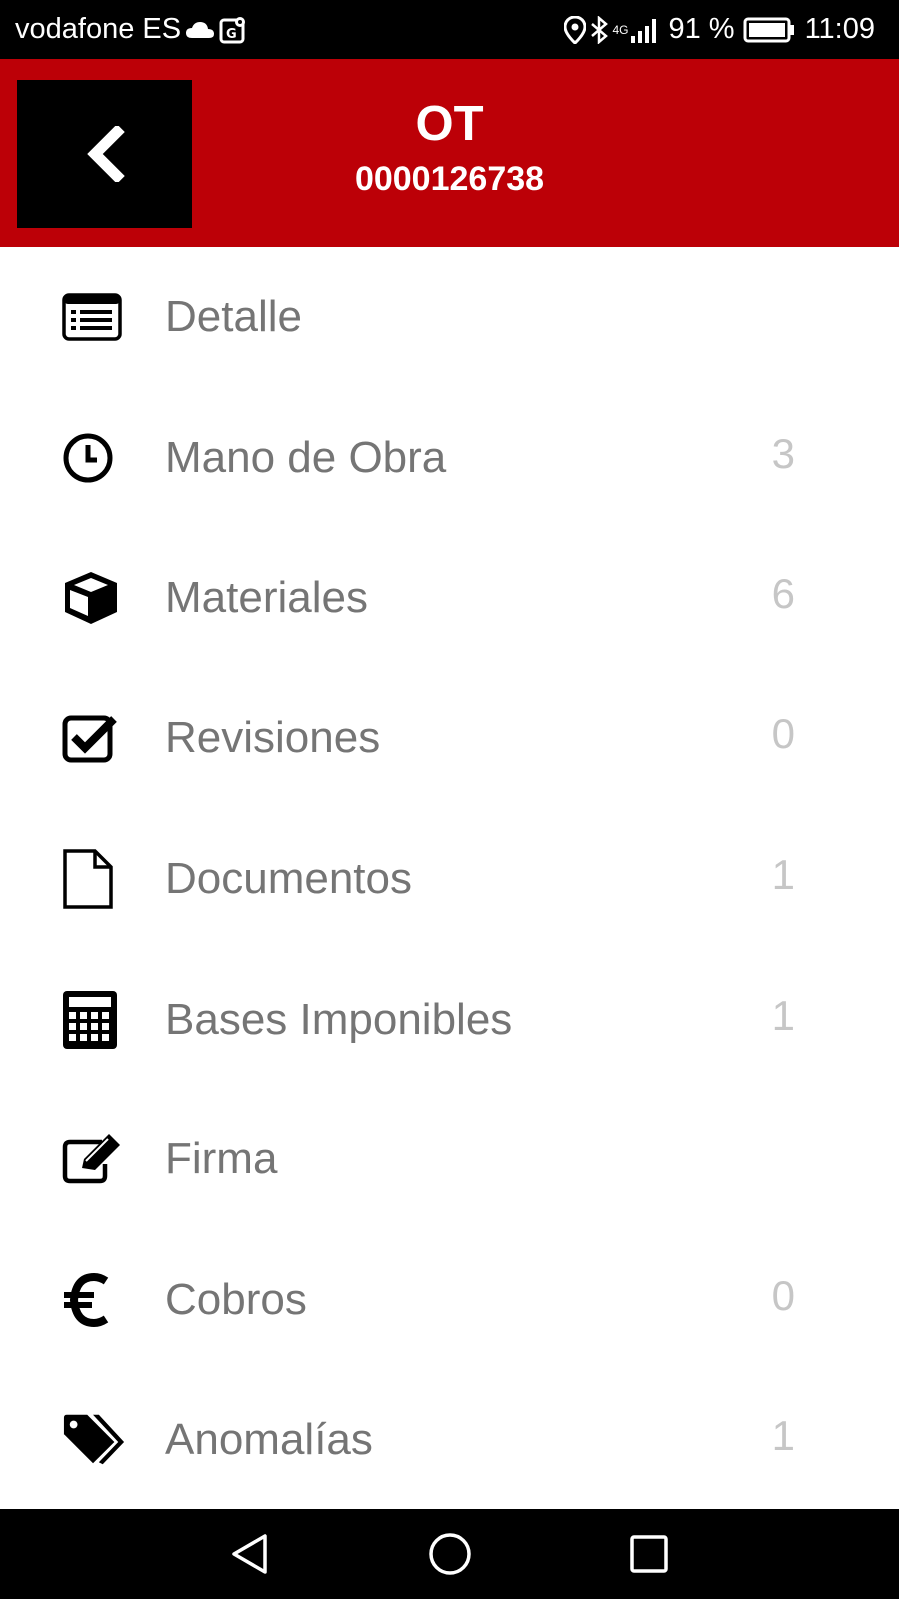 This screenshot has height=1599, width=899. I want to click on carrier-name: vodafone ES, so click(98, 29).